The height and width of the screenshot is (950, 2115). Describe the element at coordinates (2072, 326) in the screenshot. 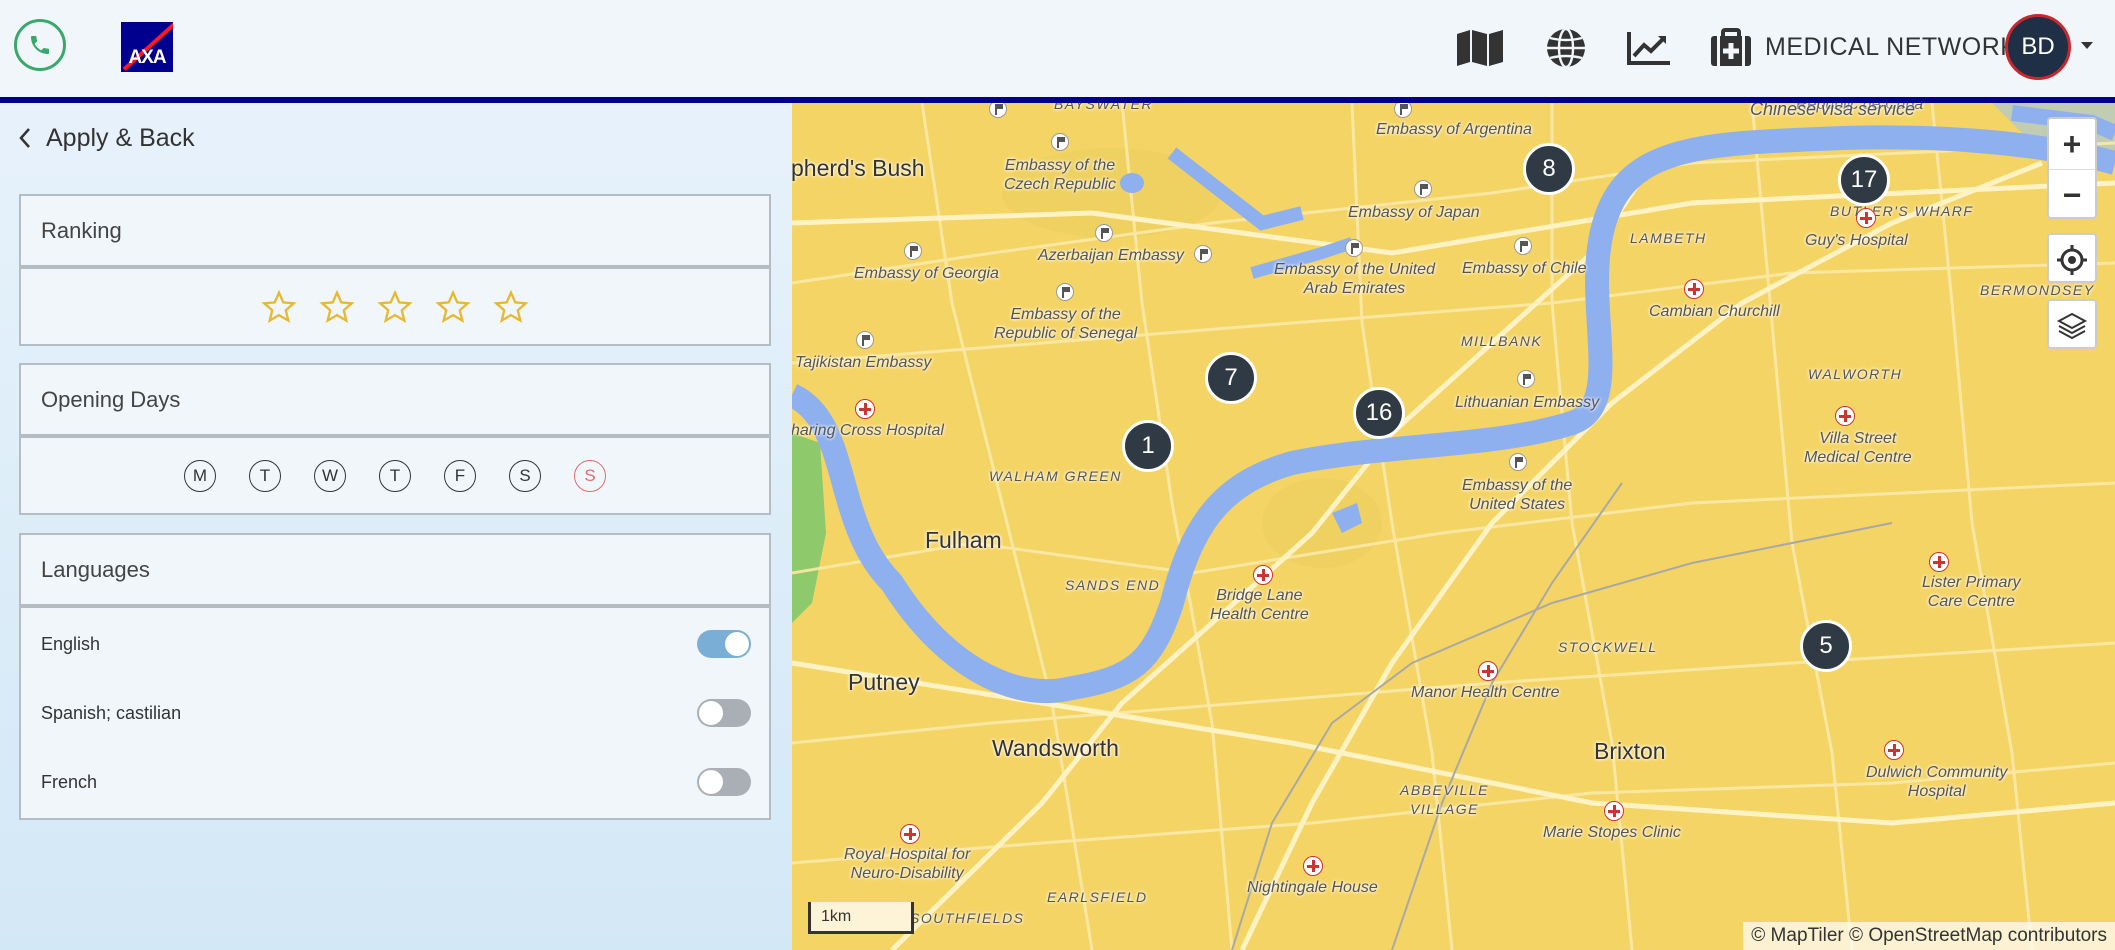

I see `layers-button` at that location.